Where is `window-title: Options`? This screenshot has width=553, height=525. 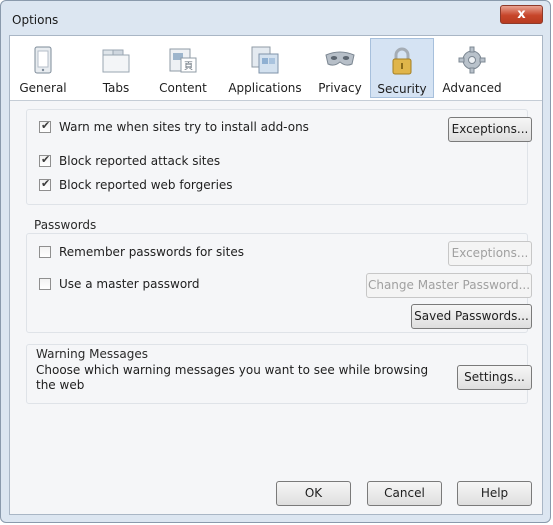 window-title: Options is located at coordinates (35, 20).